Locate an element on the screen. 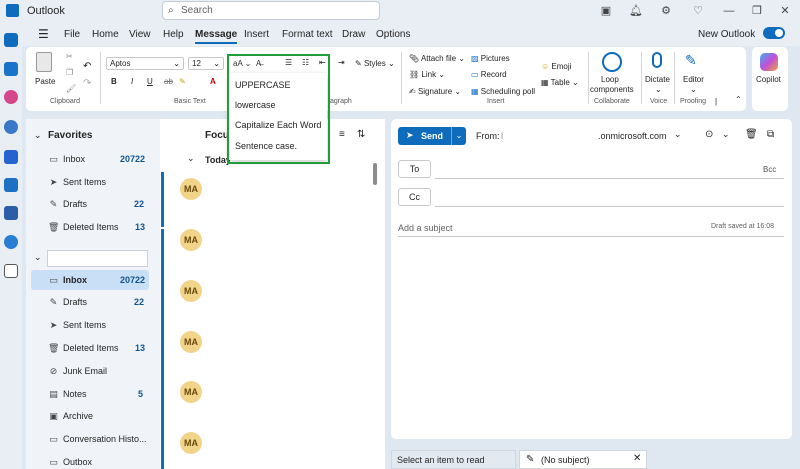 The width and height of the screenshot is (800, 469). tab-help: Help is located at coordinates (173, 34).